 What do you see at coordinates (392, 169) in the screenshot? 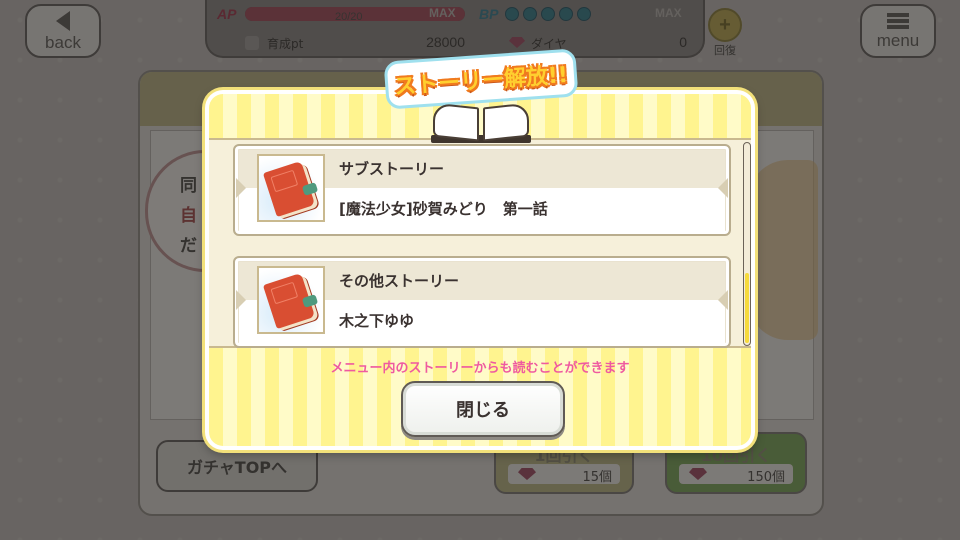
I see `story-category: サブストーリー` at bounding box center [392, 169].